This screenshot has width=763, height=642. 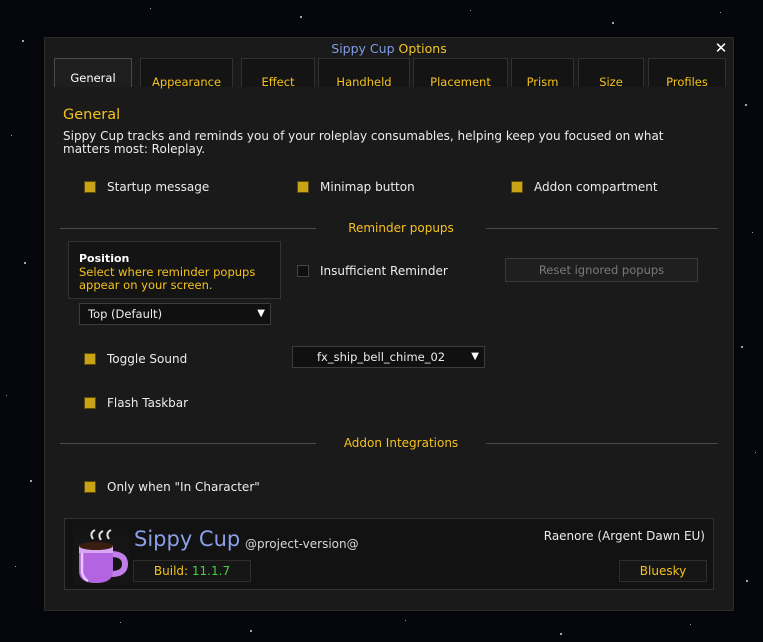 I want to click on close-button: ✕, so click(x=721, y=48).